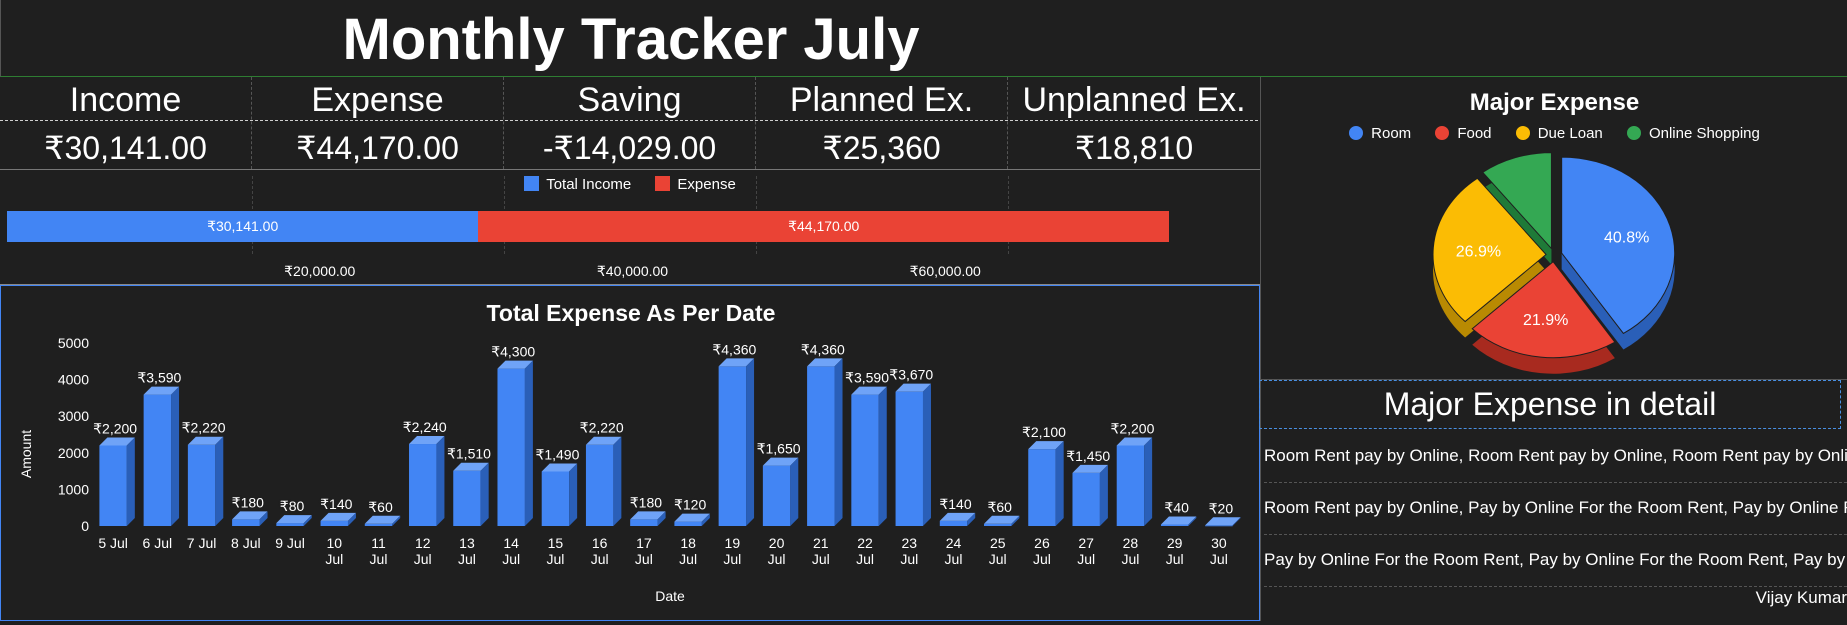 The height and width of the screenshot is (625, 1847). I want to click on legend-total-income: Total Income, so click(577, 184).